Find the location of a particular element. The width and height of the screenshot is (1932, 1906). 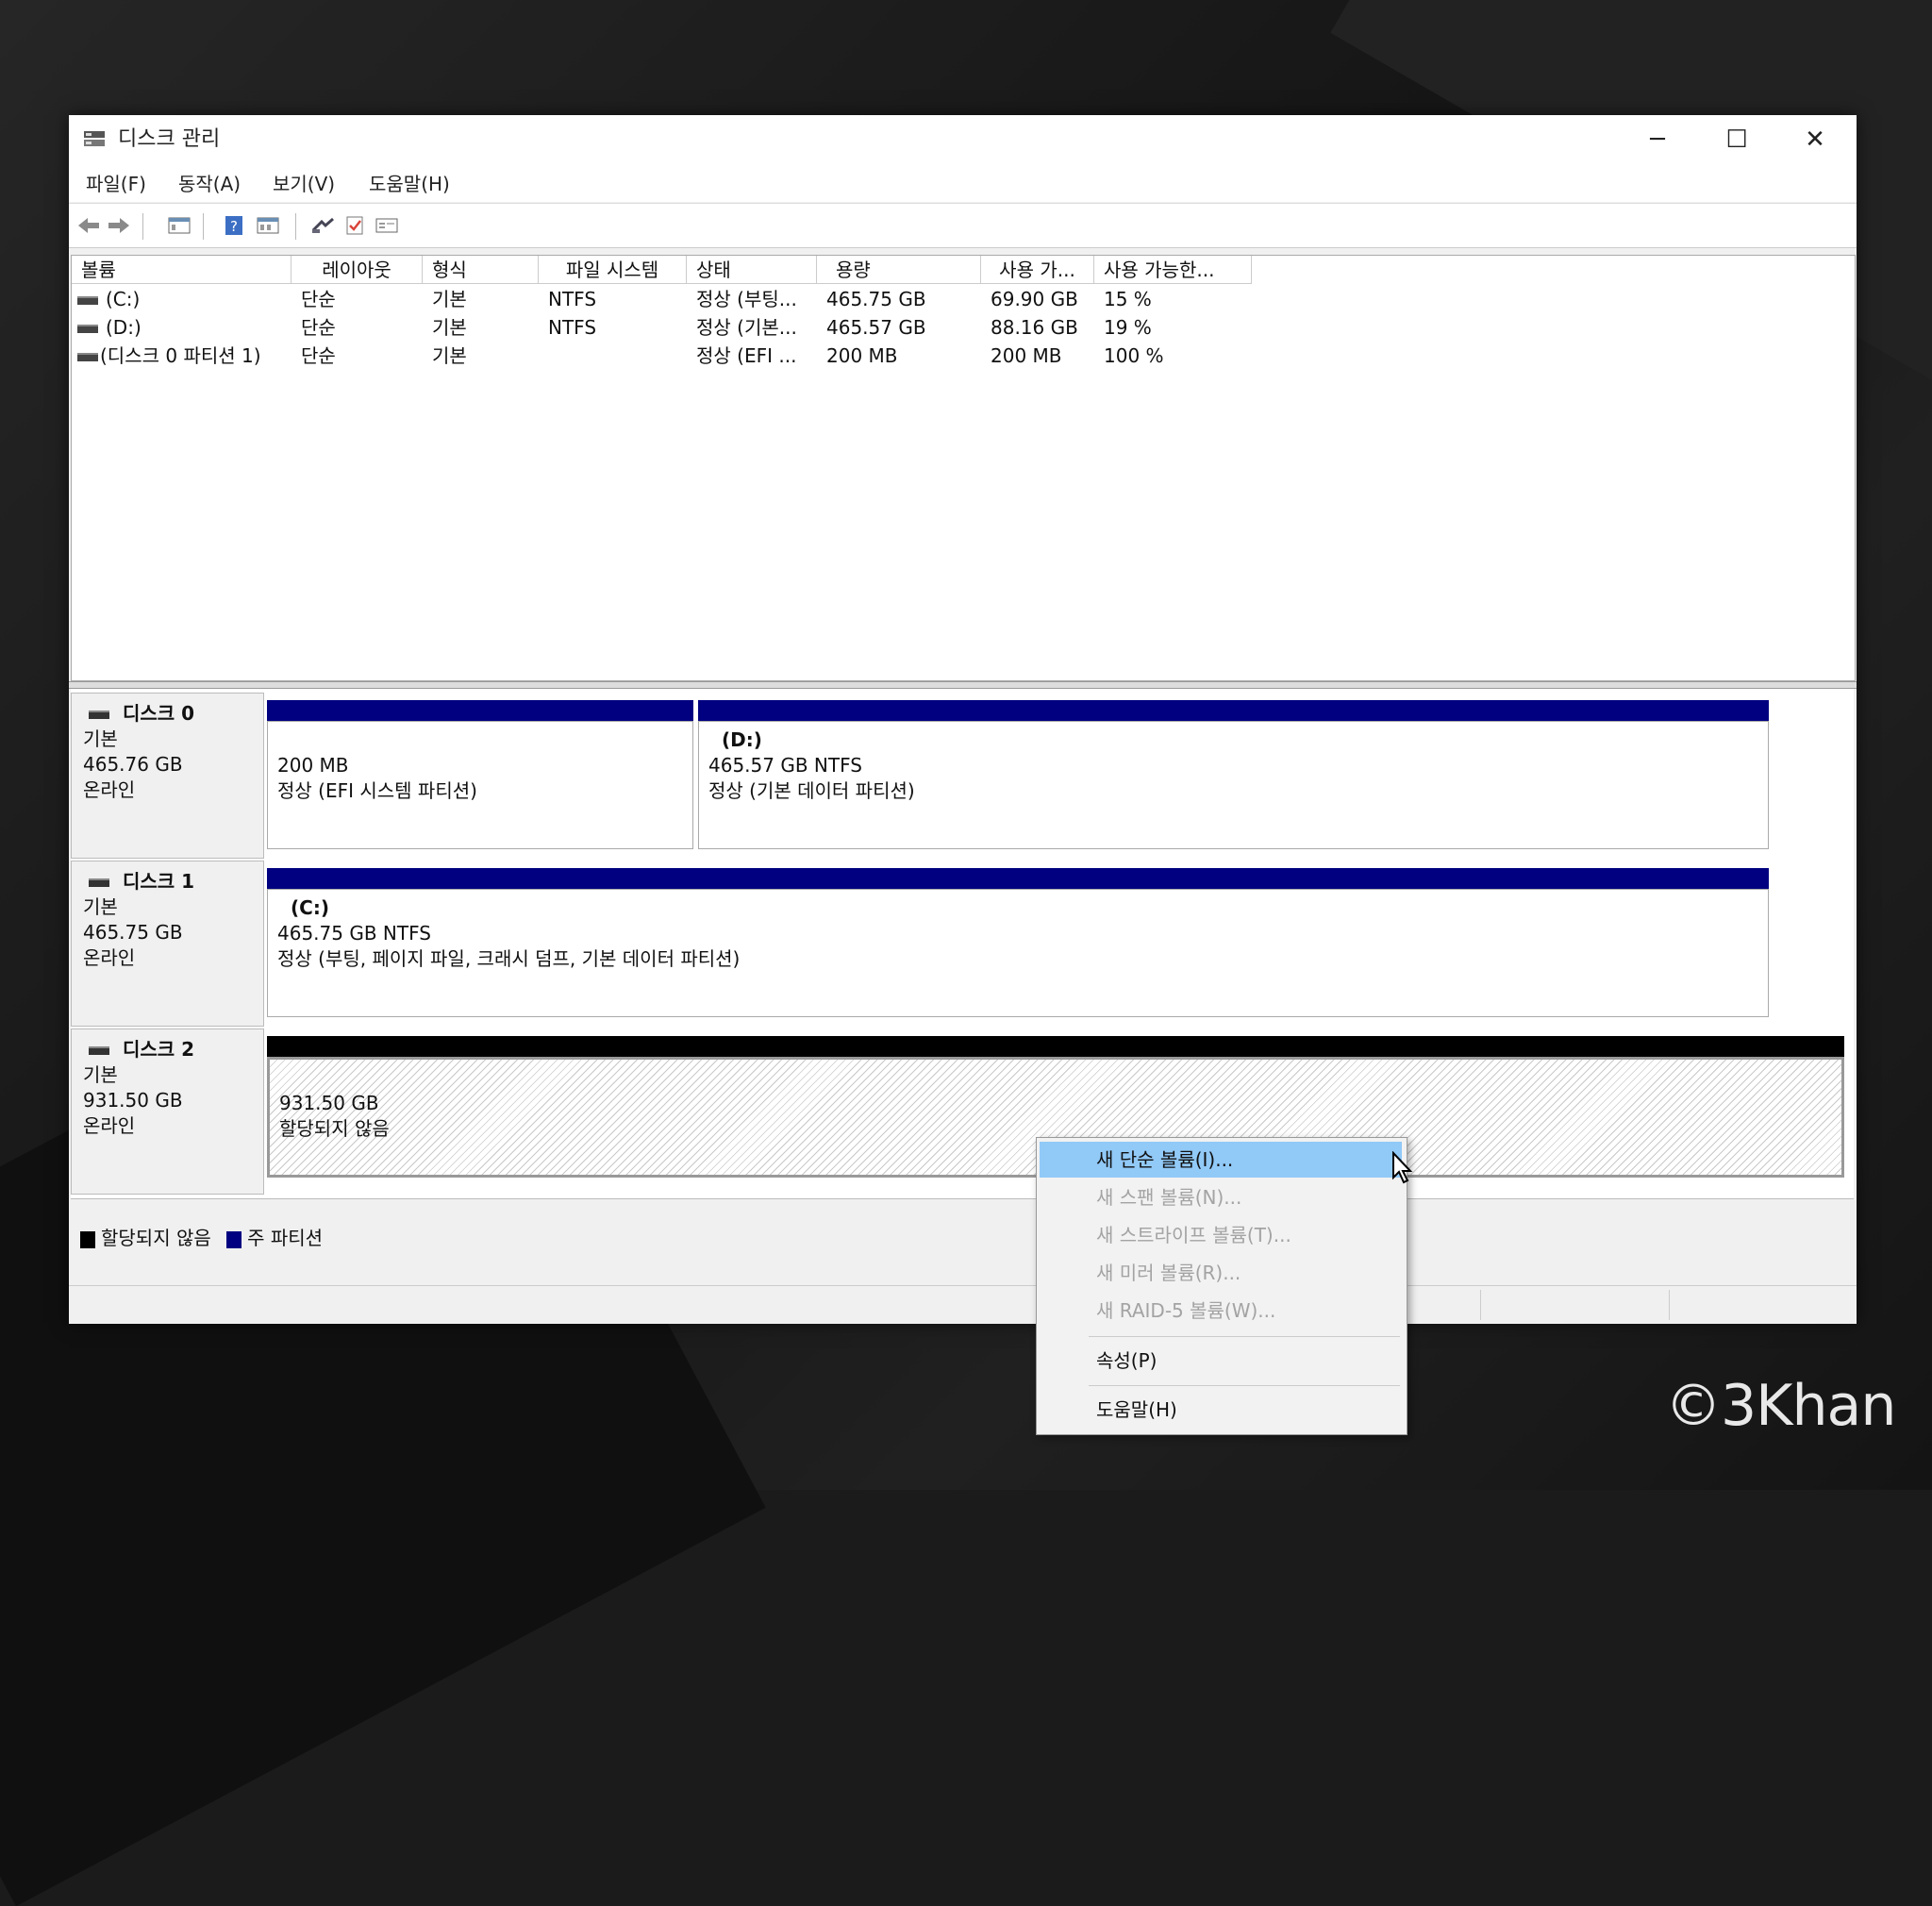

disk-size: 465.75 GB is located at coordinates (133, 932).